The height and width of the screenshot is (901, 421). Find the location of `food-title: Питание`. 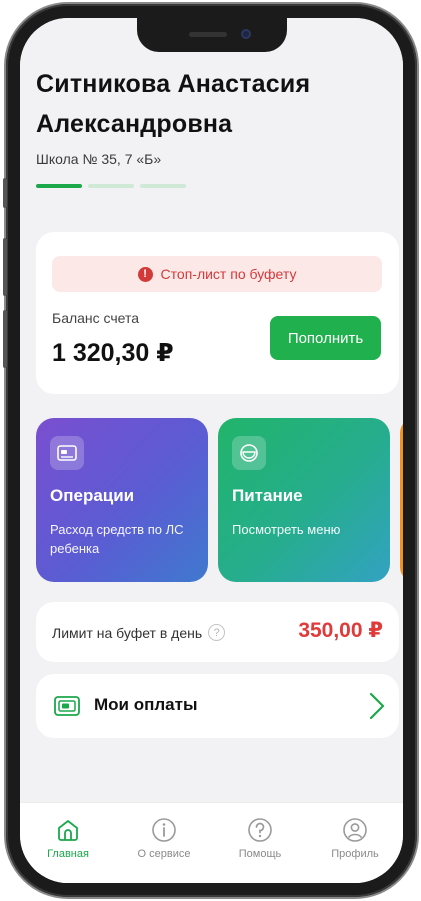

food-title: Питание is located at coordinates (267, 495).